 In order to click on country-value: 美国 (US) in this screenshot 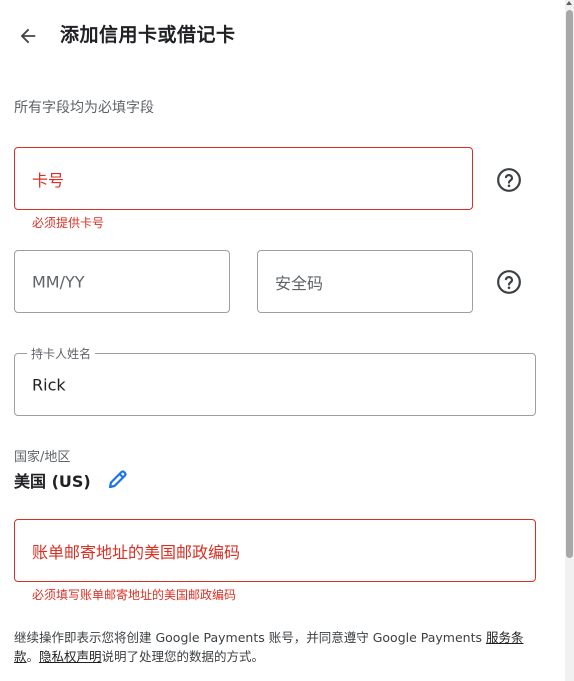, I will do `click(52, 481)`.